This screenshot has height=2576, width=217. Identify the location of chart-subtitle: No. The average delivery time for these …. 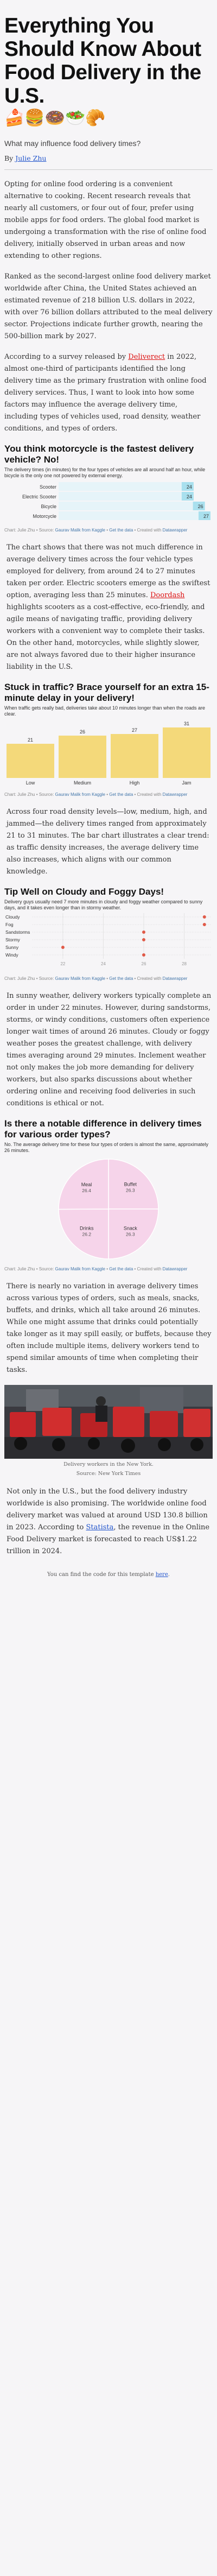
(106, 1147).